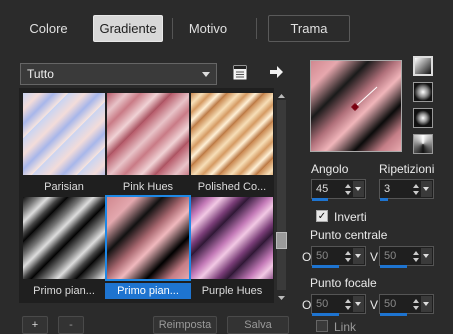 This screenshot has height=334, width=453. I want to click on focal-point-label: Punto focale, so click(343, 283).